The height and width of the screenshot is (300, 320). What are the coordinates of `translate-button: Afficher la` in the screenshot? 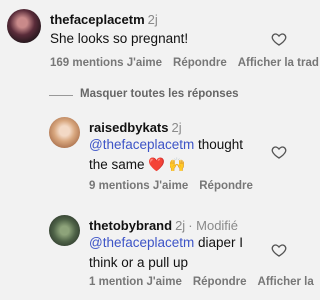 It's located at (286, 282).